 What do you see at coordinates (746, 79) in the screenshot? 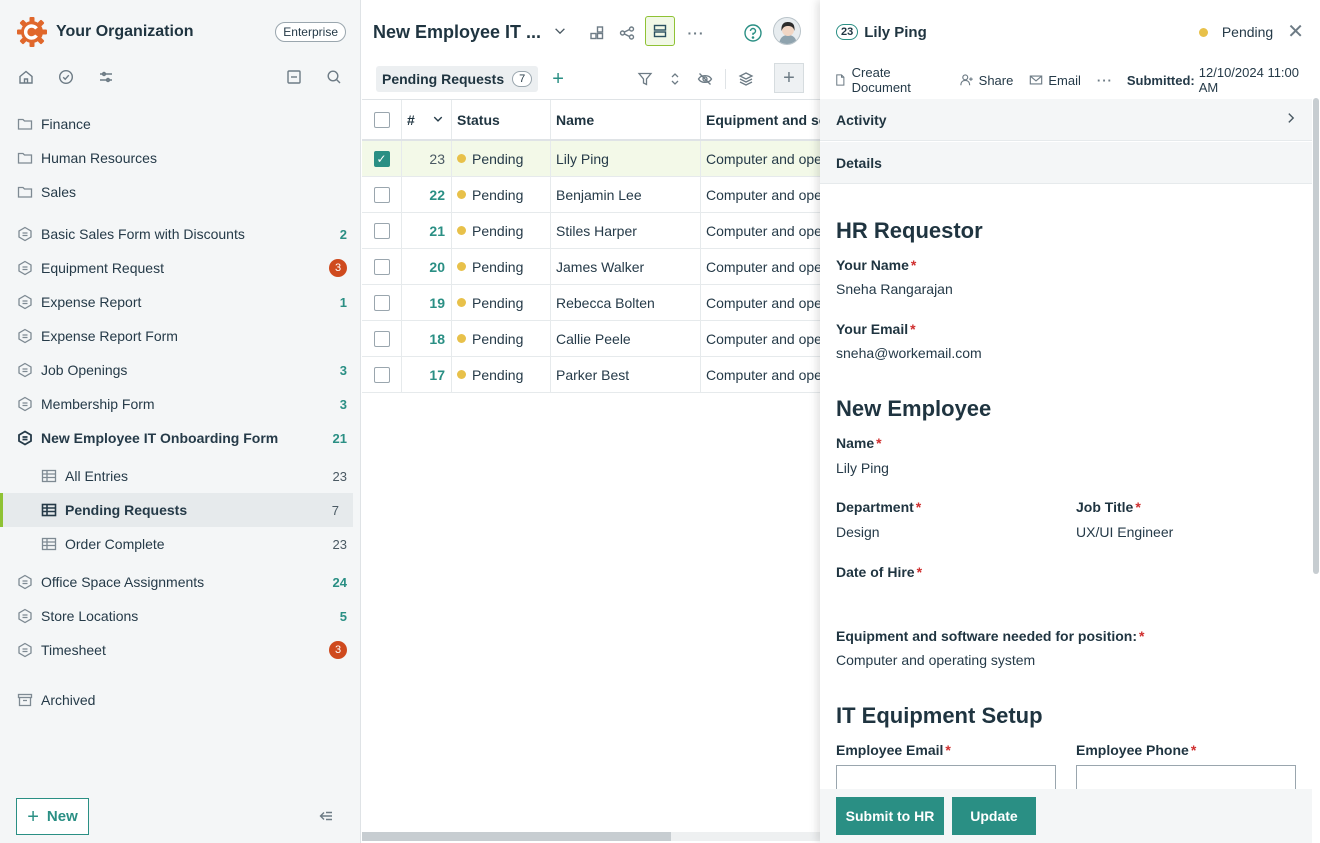
I see `layers-icon` at bounding box center [746, 79].